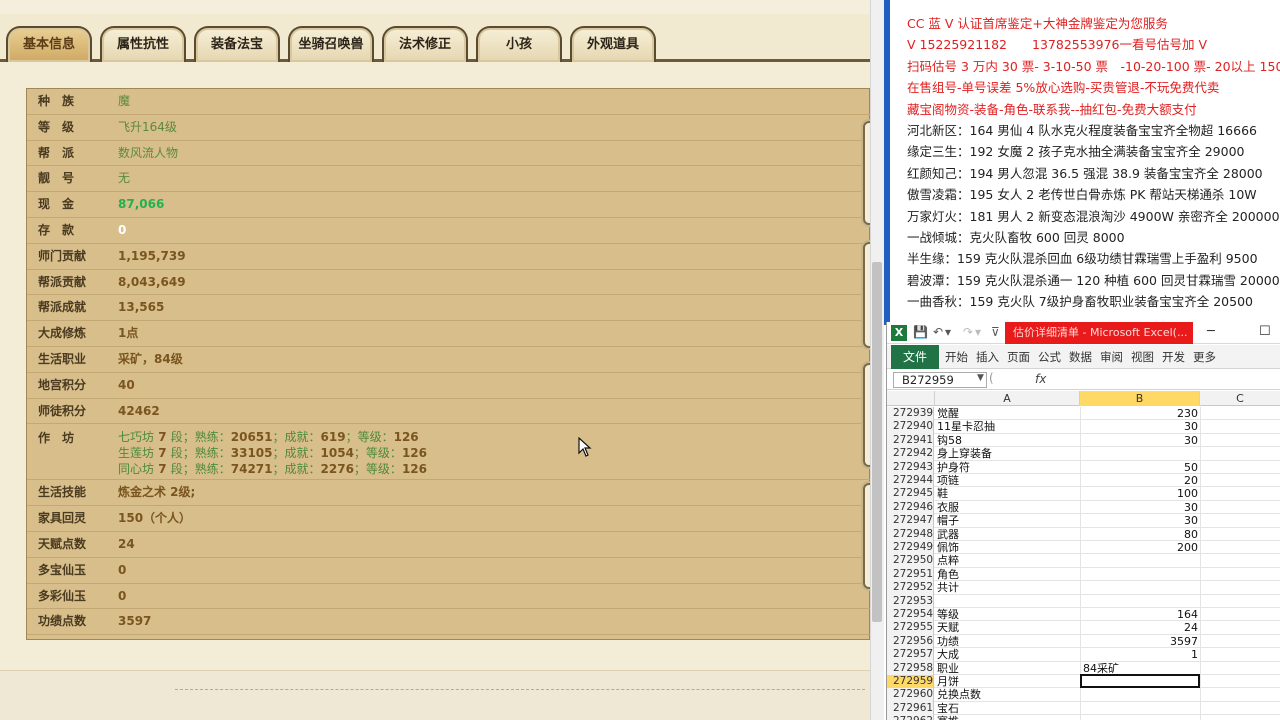  I want to click on page-scrollbar-thumb, so click(877, 442).